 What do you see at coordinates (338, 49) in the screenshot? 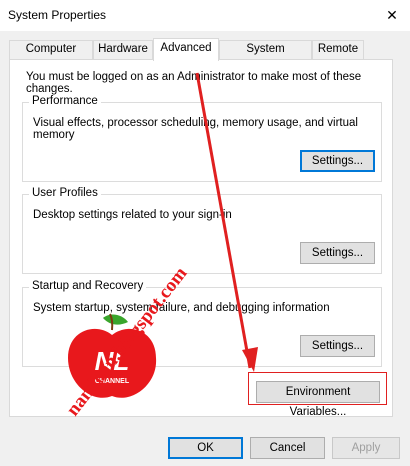
I see `tab-remote: Remote` at bounding box center [338, 49].